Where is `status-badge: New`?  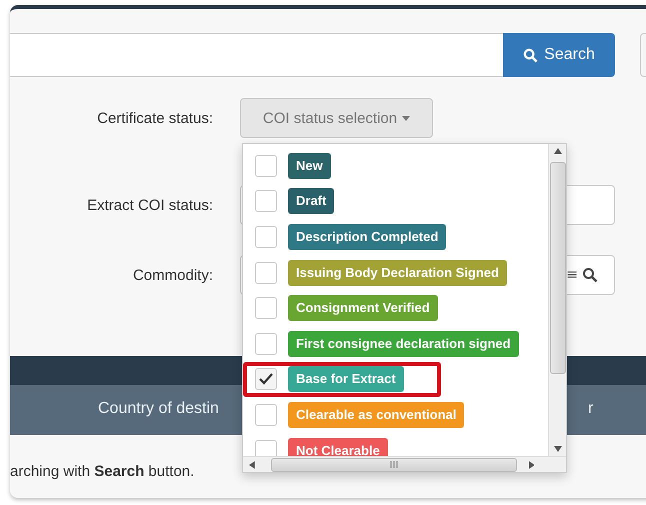 status-badge: New is located at coordinates (309, 165).